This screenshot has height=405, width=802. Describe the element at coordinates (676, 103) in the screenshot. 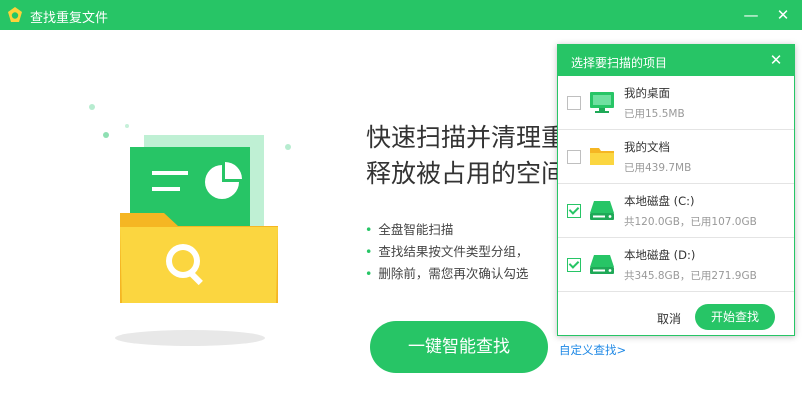

I see `scan-item-desktop: 我的桌面 已用15.5MB` at that location.